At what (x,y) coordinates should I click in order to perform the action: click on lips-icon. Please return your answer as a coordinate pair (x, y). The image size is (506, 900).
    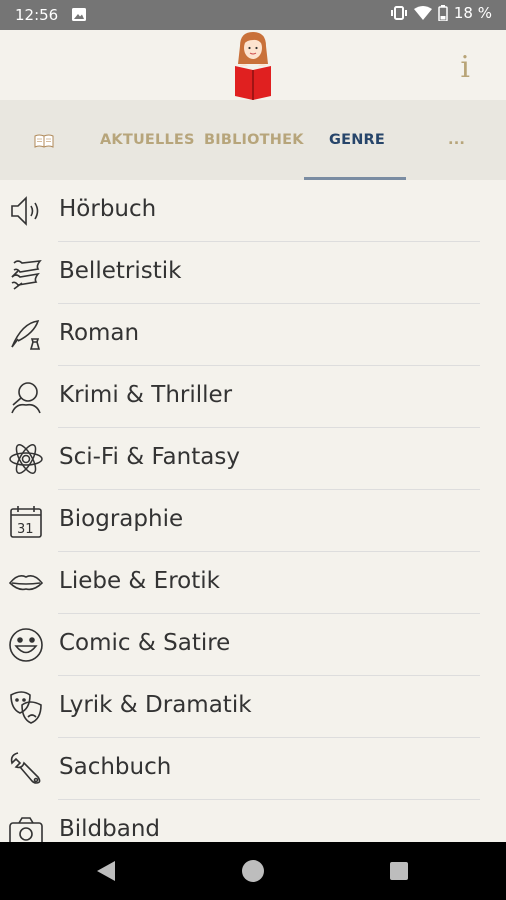
    Looking at the image, I should click on (26, 583).